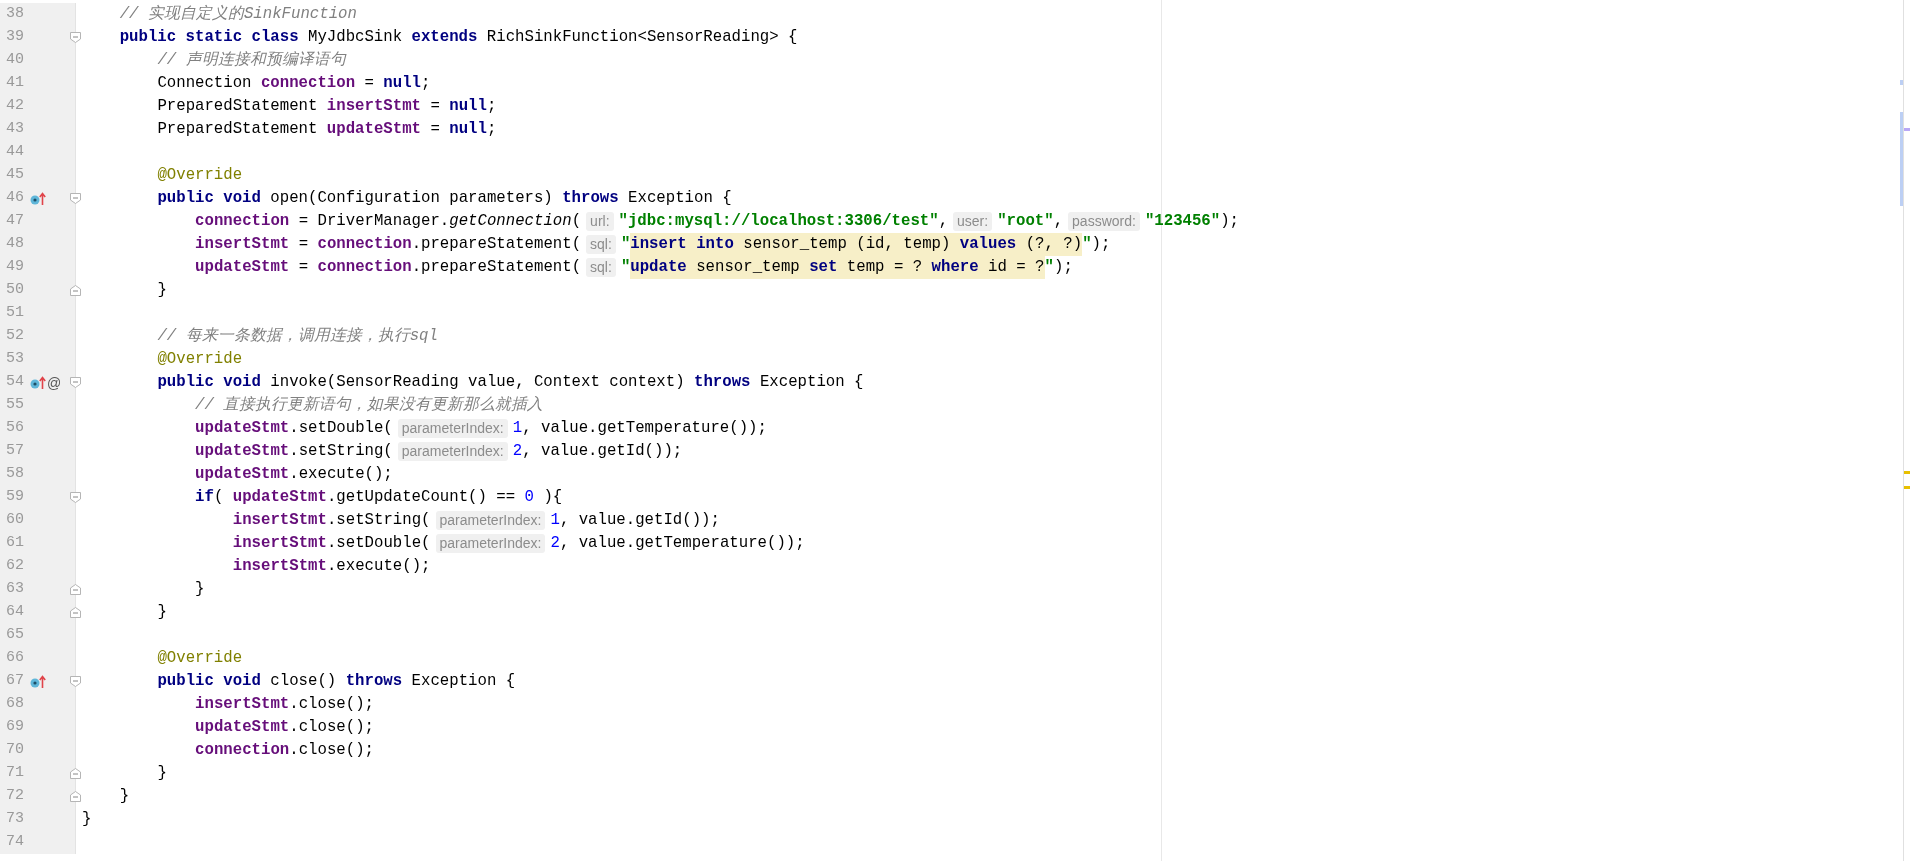 The height and width of the screenshot is (861, 1917). What do you see at coordinates (600, 221) in the screenshot?
I see `parameter-hint: url:` at bounding box center [600, 221].